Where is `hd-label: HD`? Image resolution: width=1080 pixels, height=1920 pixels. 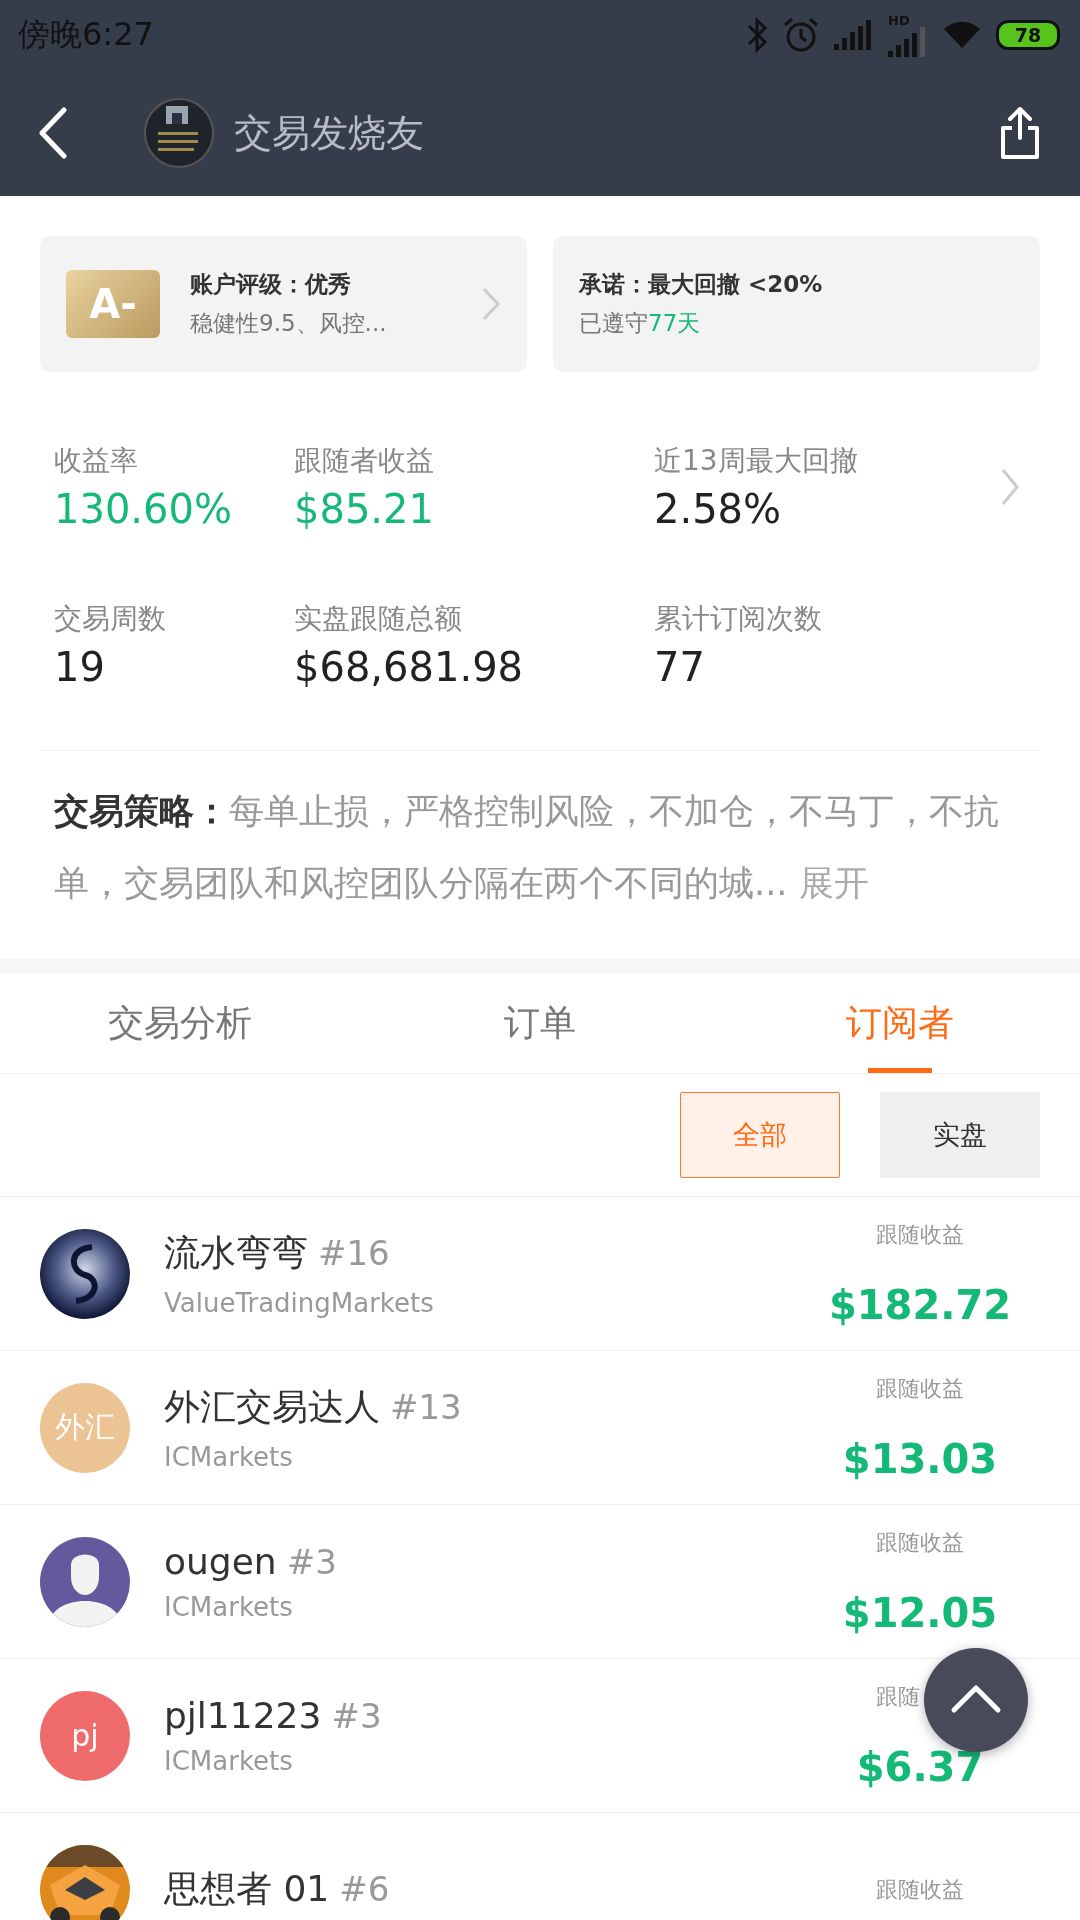 hd-label: HD is located at coordinates (899, 20).